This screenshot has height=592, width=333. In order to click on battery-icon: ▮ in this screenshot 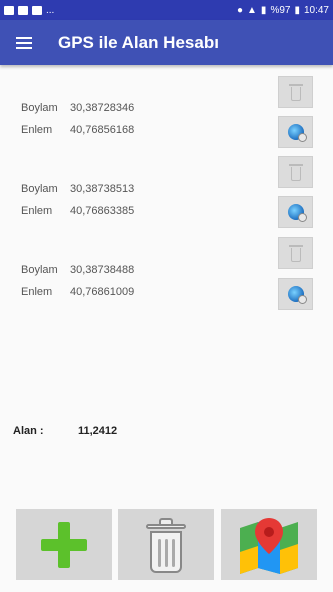, I will do `click(297, 10)`.